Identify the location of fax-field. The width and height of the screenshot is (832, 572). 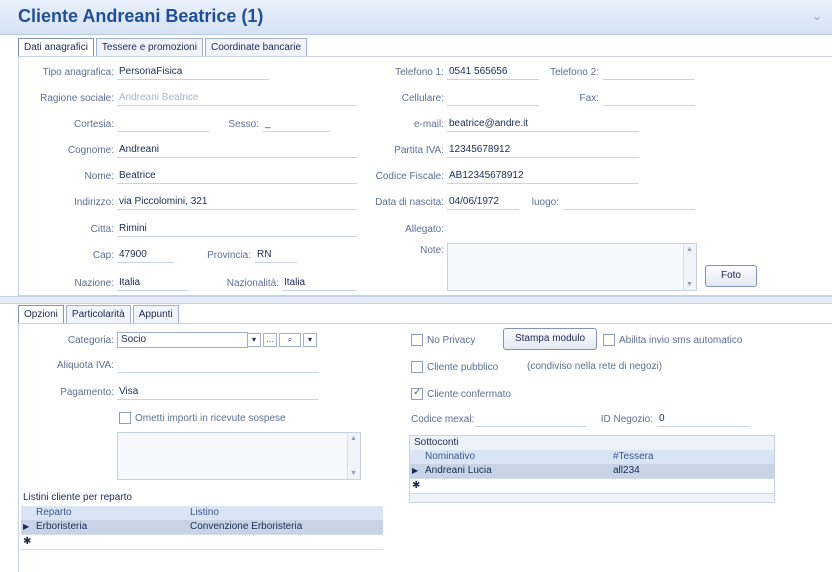
(649, 98).